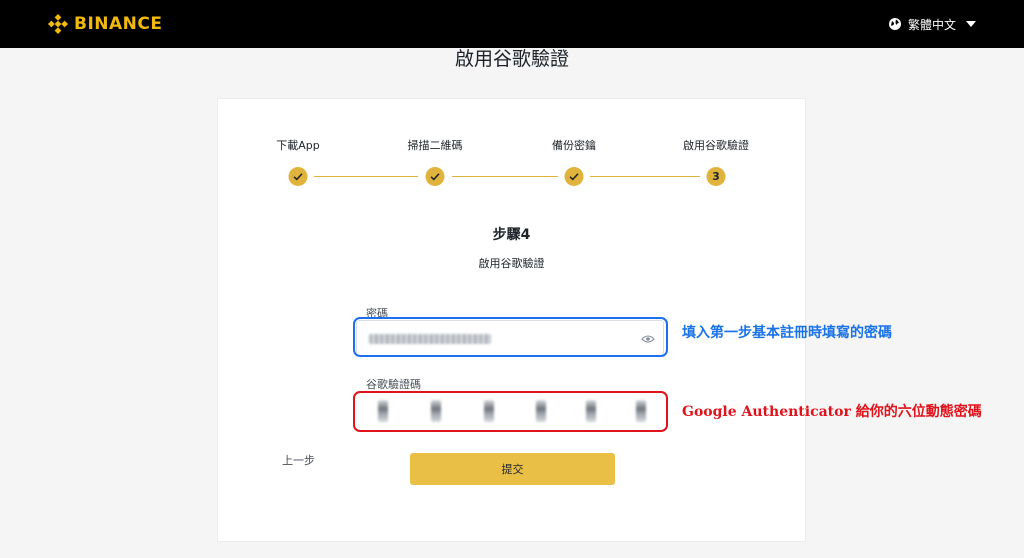  Describe the element at coordinates (511, 263) in the screenshot. I see `step-subheading: 啟用谷歌驗證` at that location.